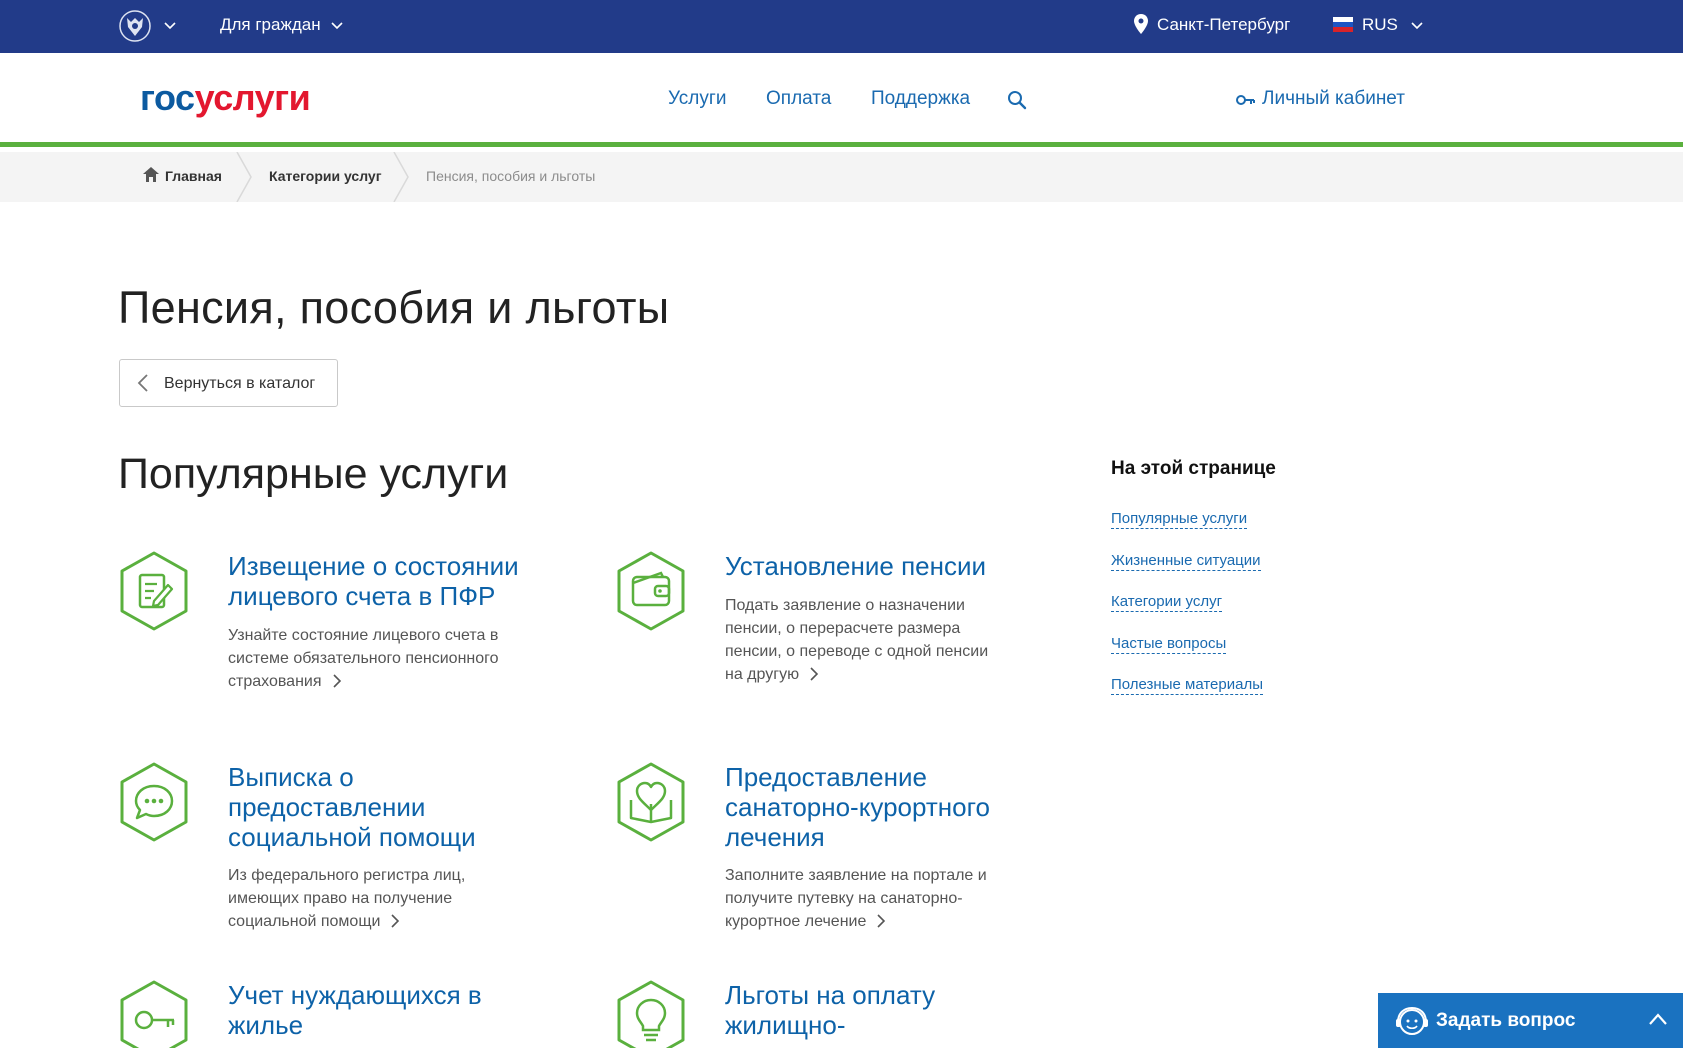 This screenshot has width=1683, height=1048. Describe the element at coordinates (1186, 561) in the screenshot. I see `on-page-link-life-situations: Жизненные ситуации` at that location.